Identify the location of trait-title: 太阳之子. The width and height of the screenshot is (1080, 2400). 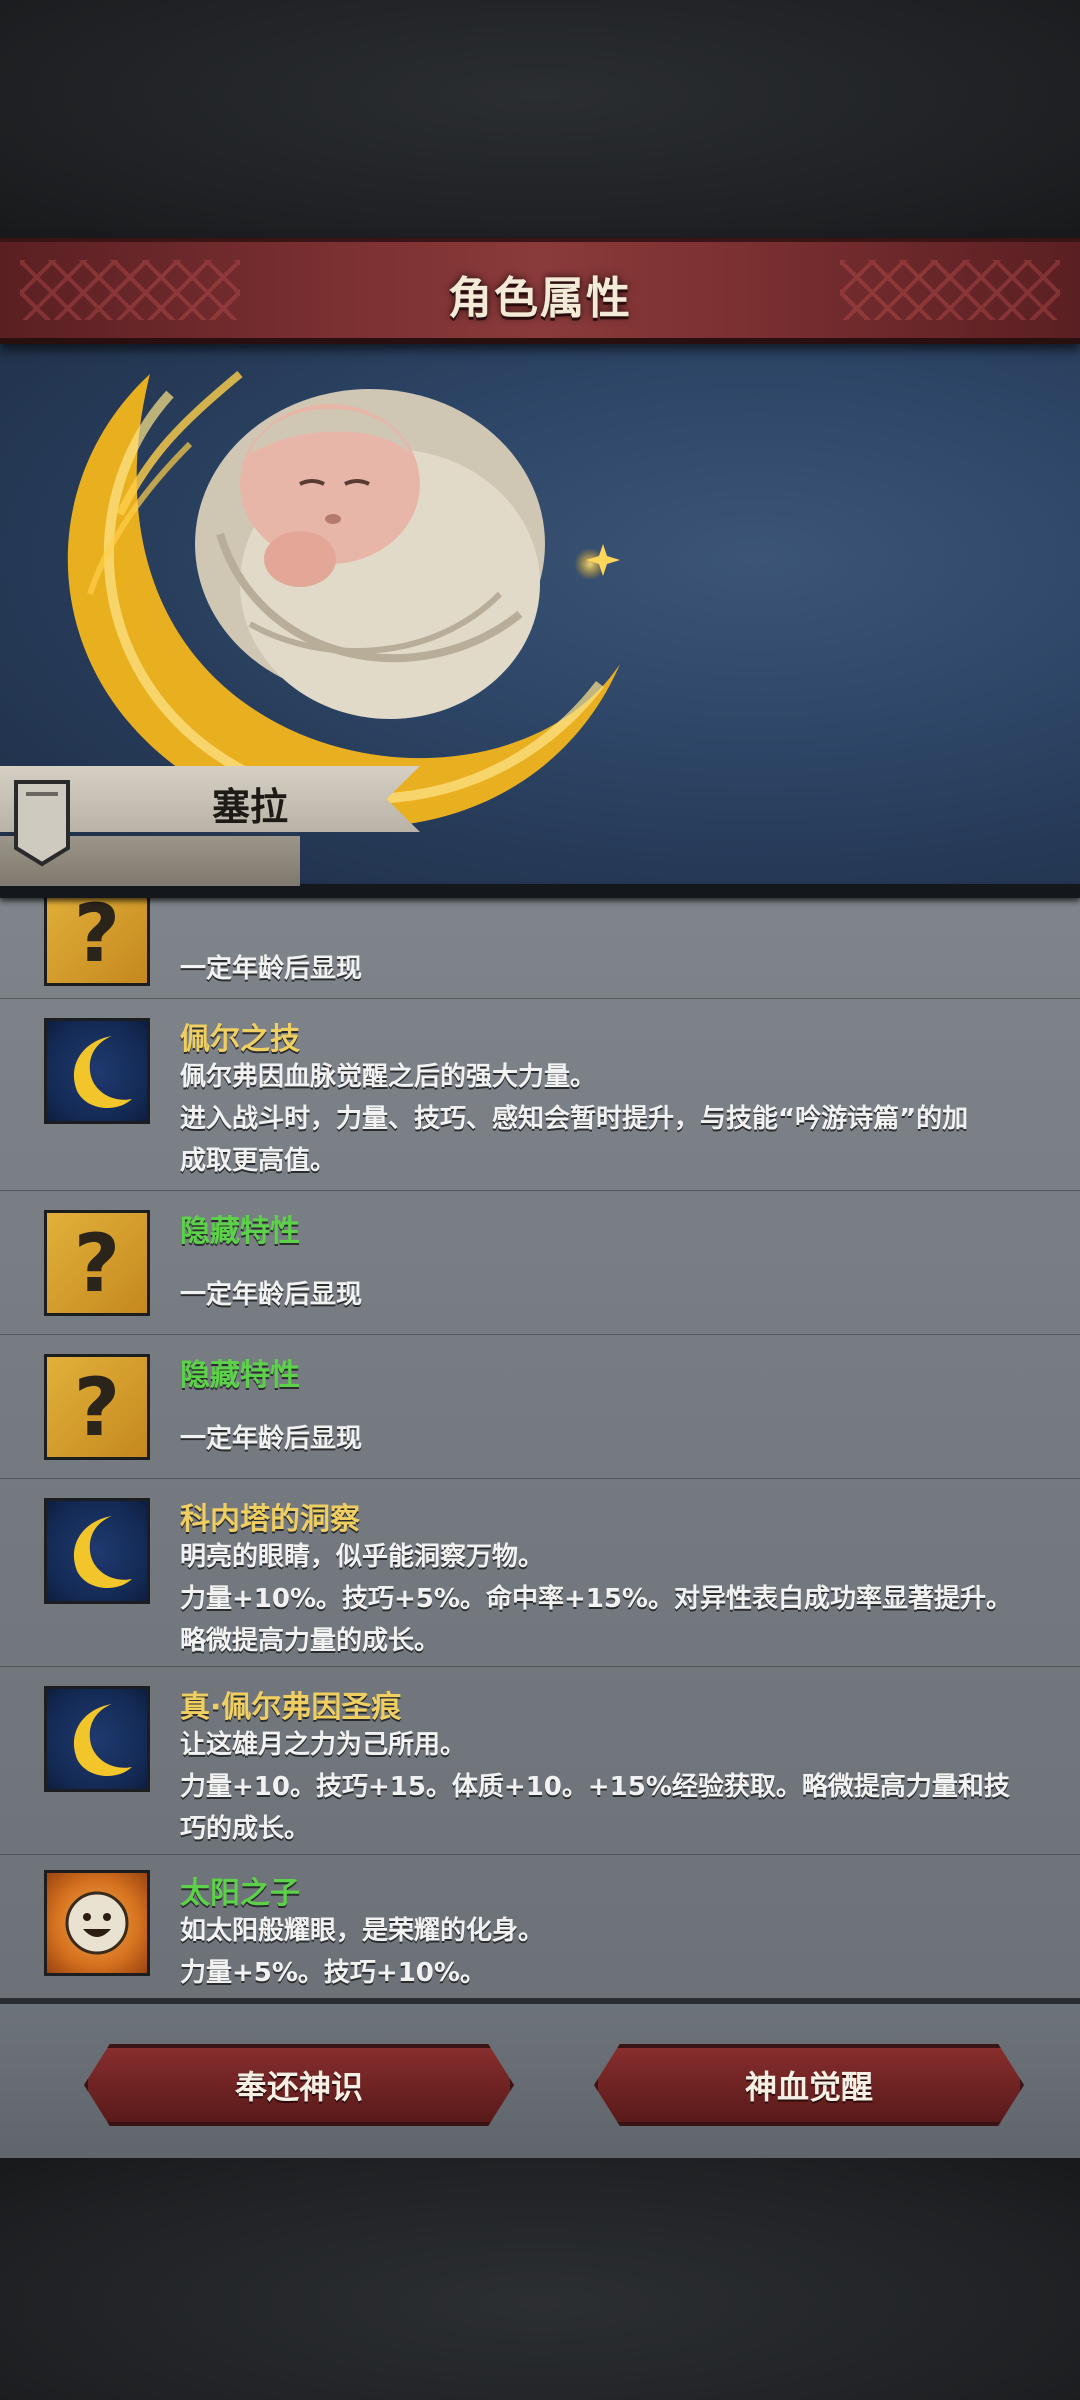
(240, 1893).